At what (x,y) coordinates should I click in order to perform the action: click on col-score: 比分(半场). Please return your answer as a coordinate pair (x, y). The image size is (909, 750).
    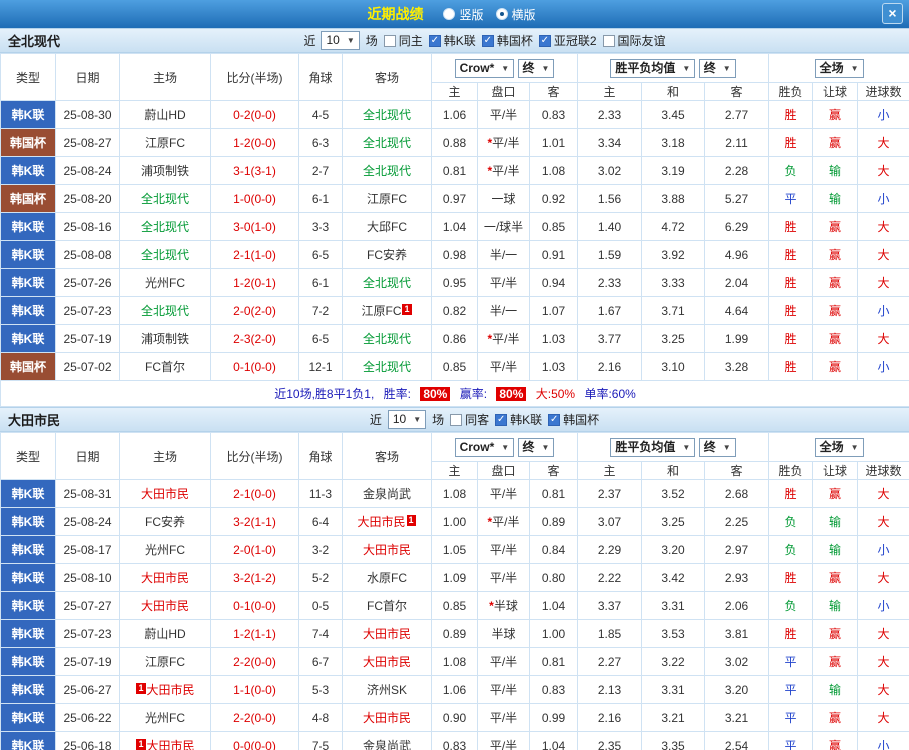
    Looking at the image, I should click on (254, 77).